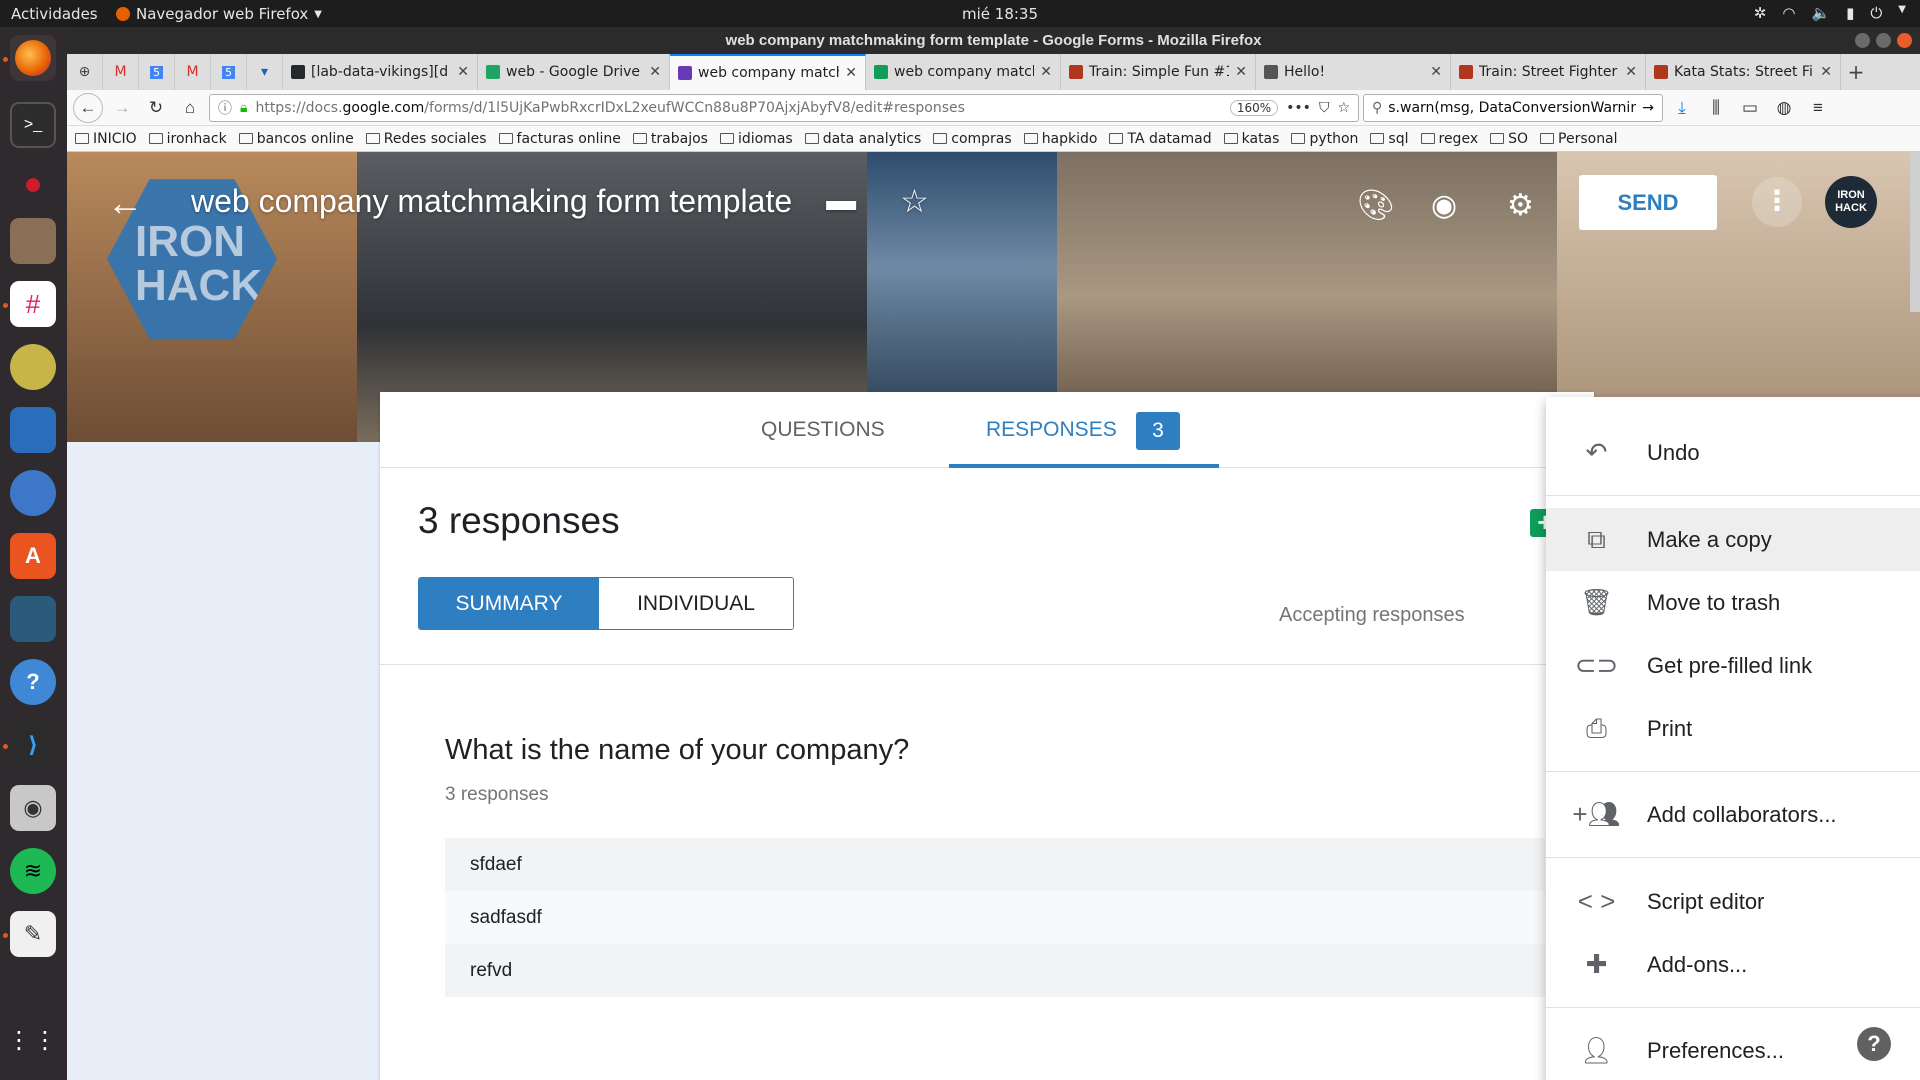 The image size is (1920, 1080). Describe the element at coordinates (1777, 202) in the screenshot. I see `more-options-icon: ⋮` at that location.